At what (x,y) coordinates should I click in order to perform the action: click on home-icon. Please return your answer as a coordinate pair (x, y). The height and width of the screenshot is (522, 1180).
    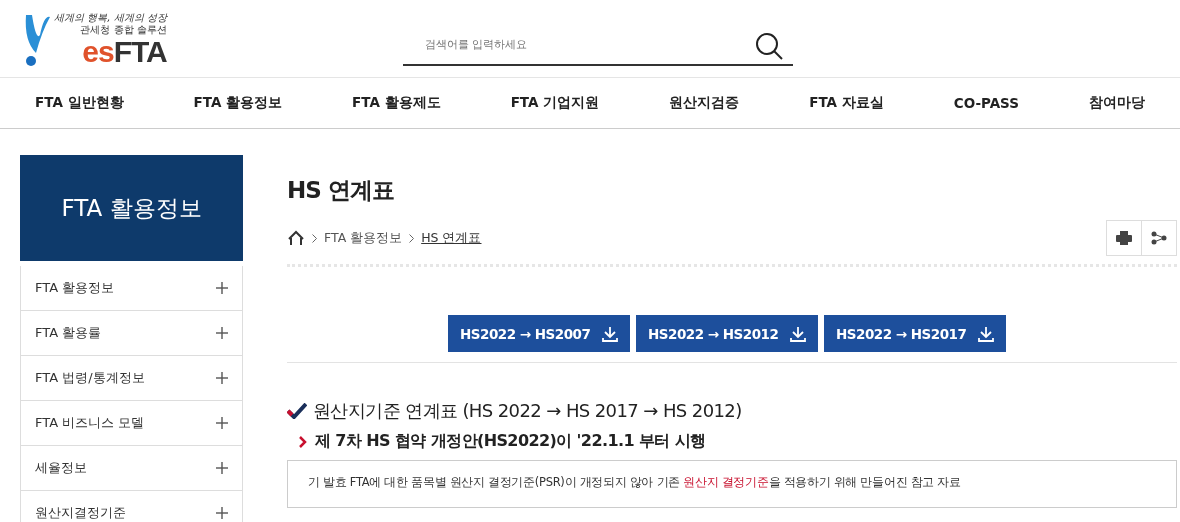
    Looking at the image, I should click on (296, 238).